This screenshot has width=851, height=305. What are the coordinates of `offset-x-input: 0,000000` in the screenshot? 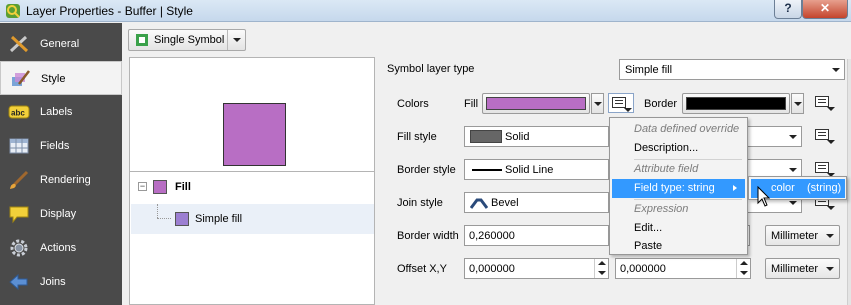 It's located at (536, 268).